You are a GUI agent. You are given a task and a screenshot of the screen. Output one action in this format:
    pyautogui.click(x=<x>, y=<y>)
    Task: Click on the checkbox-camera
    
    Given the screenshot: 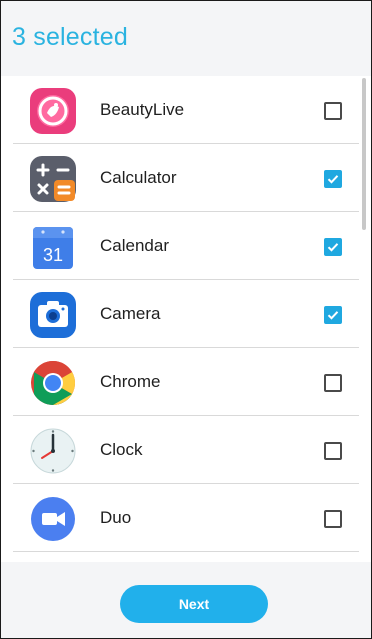 What is the action you would take?
    pyautogui.click(x=333, y=315)
    